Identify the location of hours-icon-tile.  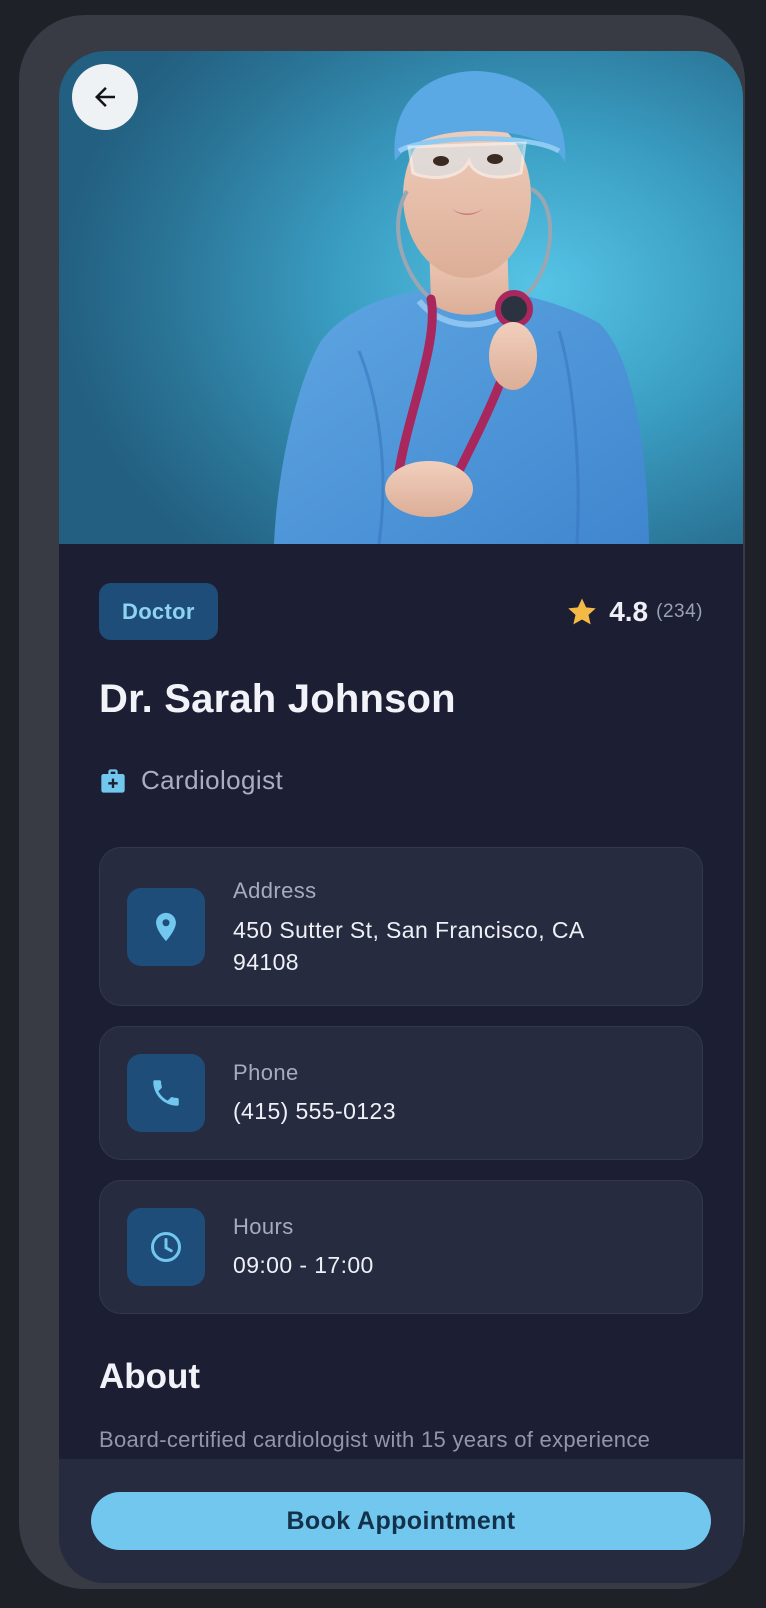
(166, 1247).